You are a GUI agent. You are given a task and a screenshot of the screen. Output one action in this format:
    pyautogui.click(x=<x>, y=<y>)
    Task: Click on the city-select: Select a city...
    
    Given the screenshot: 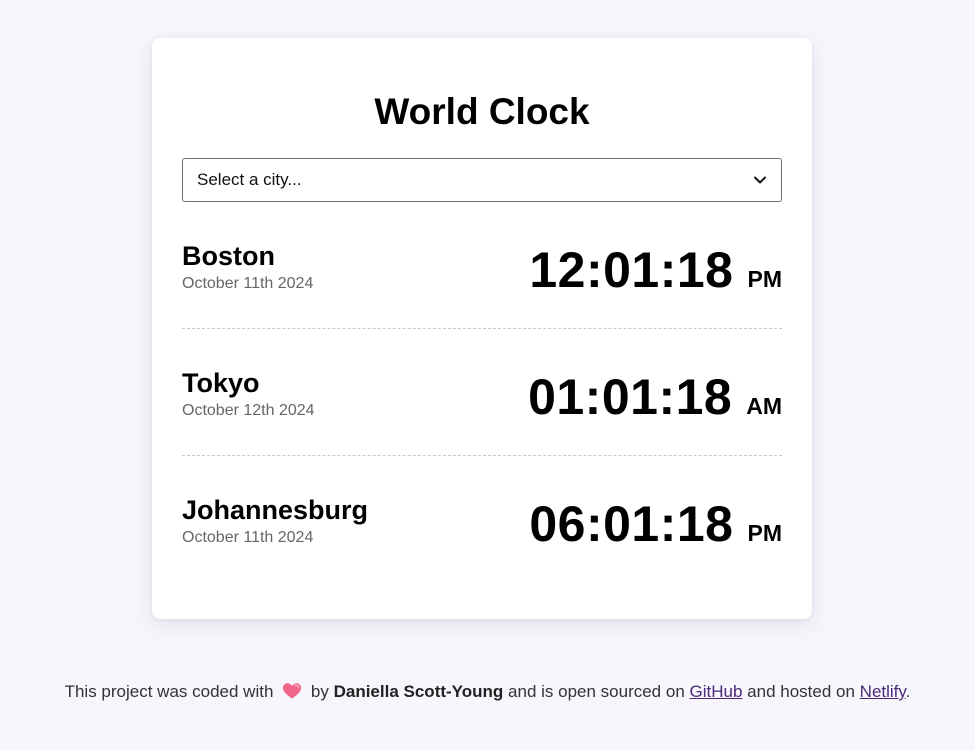 What is the action you would take?
    pyautogui.click(x=482, y=180)
    